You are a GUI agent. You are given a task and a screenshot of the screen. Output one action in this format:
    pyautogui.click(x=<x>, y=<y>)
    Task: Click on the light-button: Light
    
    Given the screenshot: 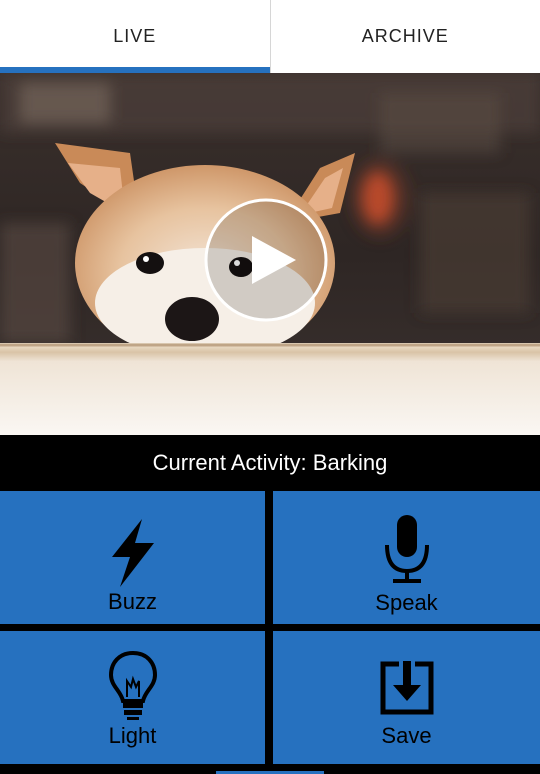 What is the action you would take?
    pyautogui.click(x=132, y=697)
    